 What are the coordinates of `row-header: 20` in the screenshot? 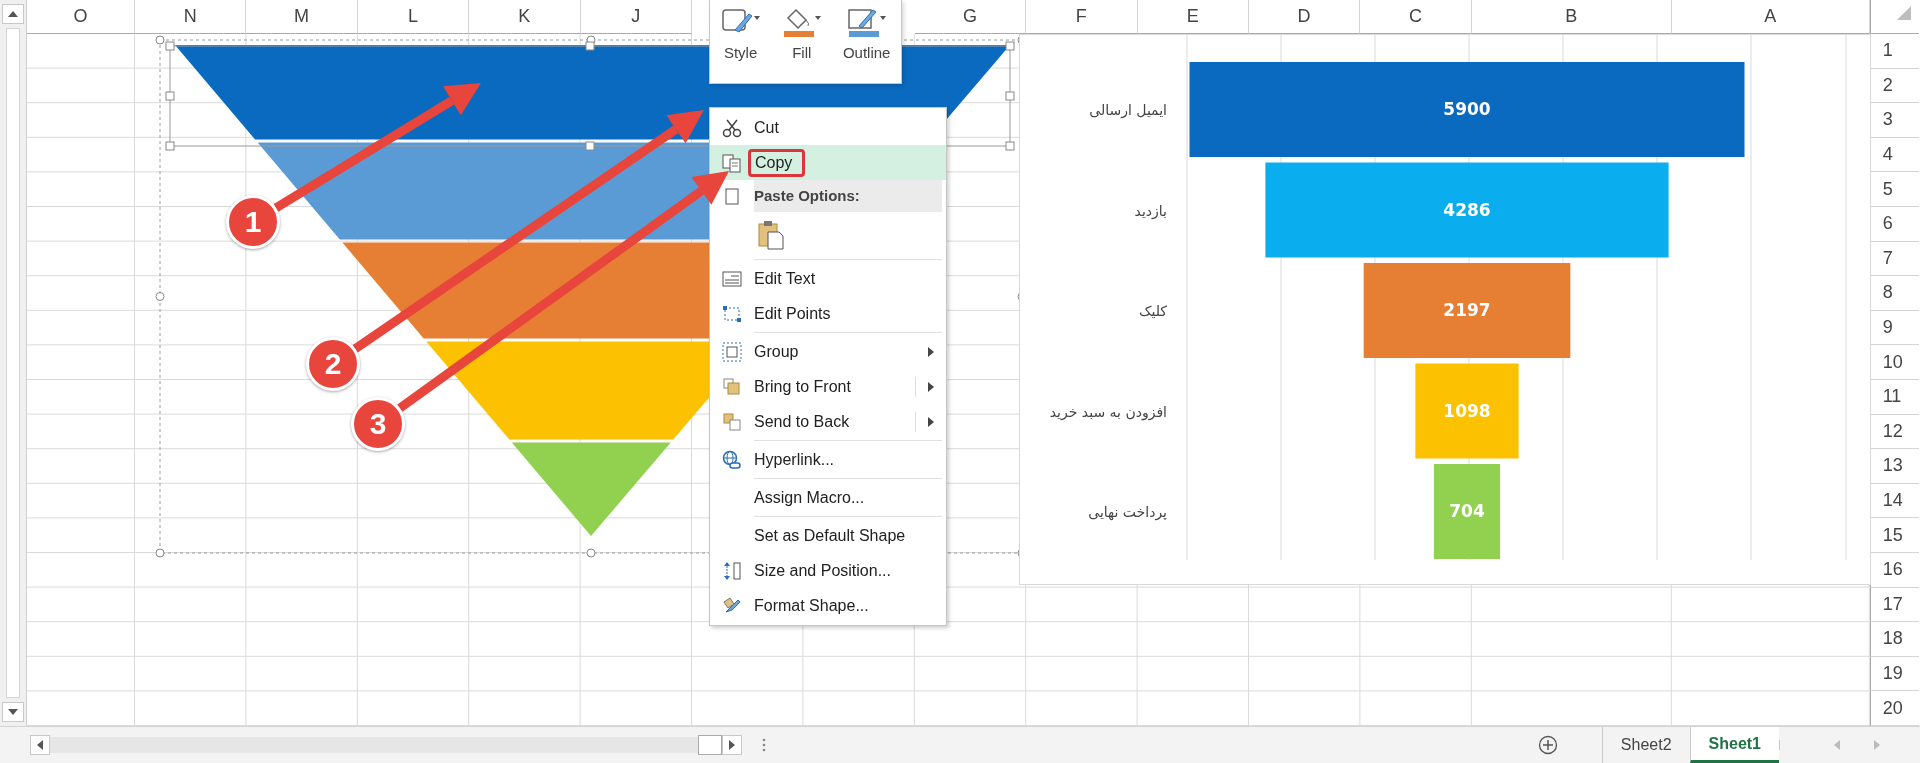 It's located at (1894, 708).